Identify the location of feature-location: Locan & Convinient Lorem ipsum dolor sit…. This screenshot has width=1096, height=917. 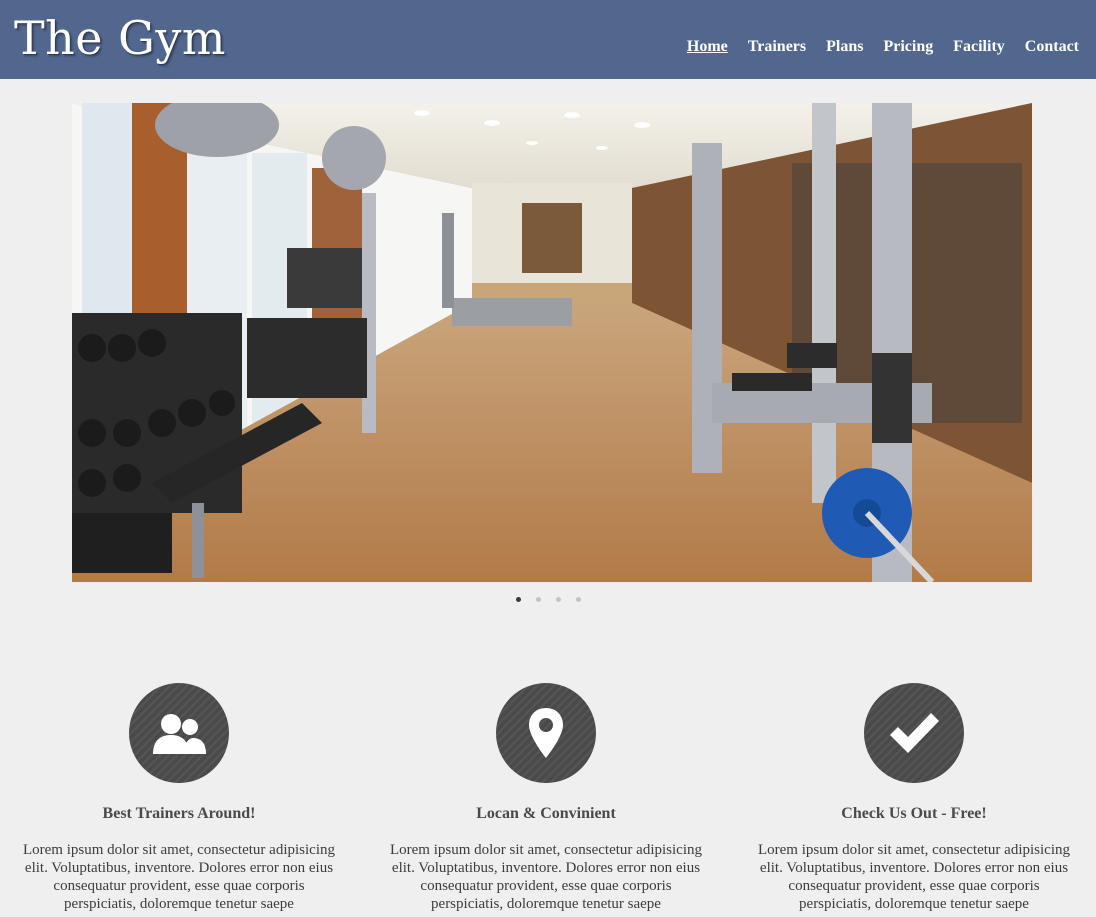
(546, 798).